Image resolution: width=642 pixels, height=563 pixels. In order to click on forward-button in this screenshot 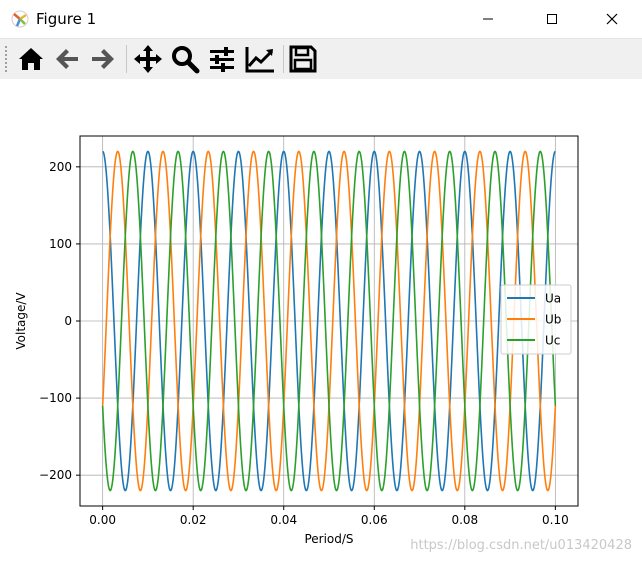, I will do `click(103, 59)`.